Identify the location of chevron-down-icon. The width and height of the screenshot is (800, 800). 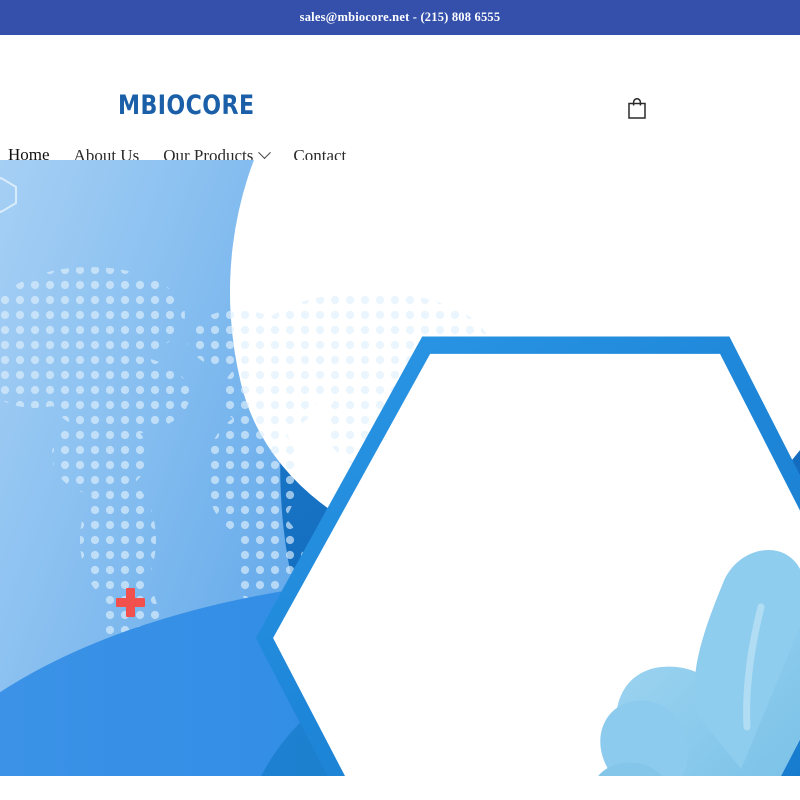
(265, 153).